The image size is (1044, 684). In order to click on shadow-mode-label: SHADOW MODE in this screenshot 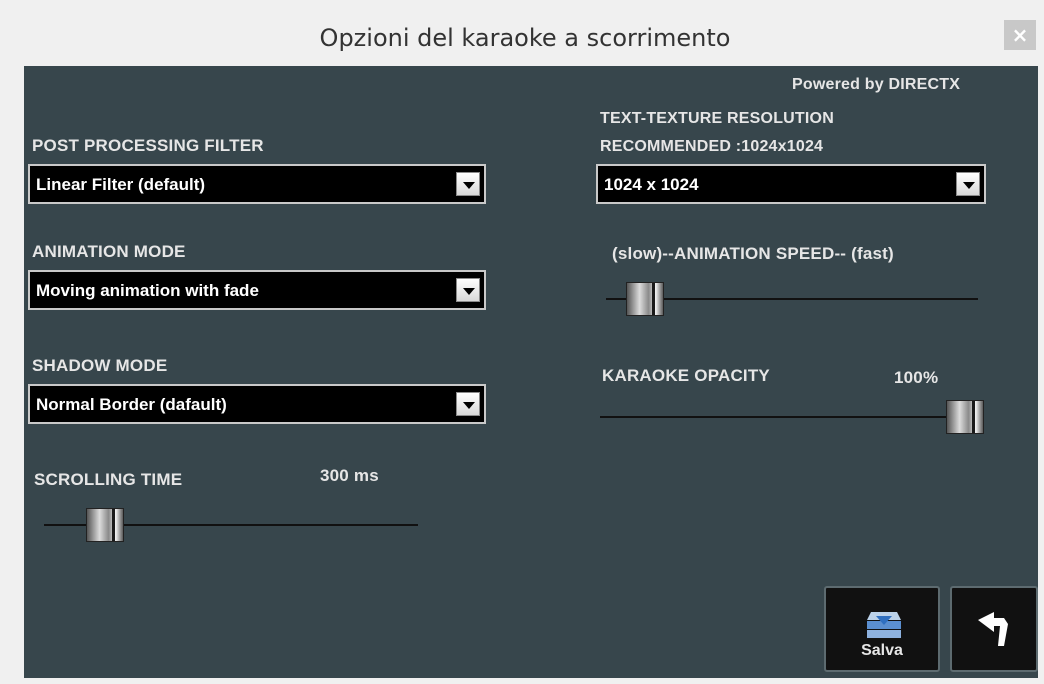, I will do `click(100, 365)`.